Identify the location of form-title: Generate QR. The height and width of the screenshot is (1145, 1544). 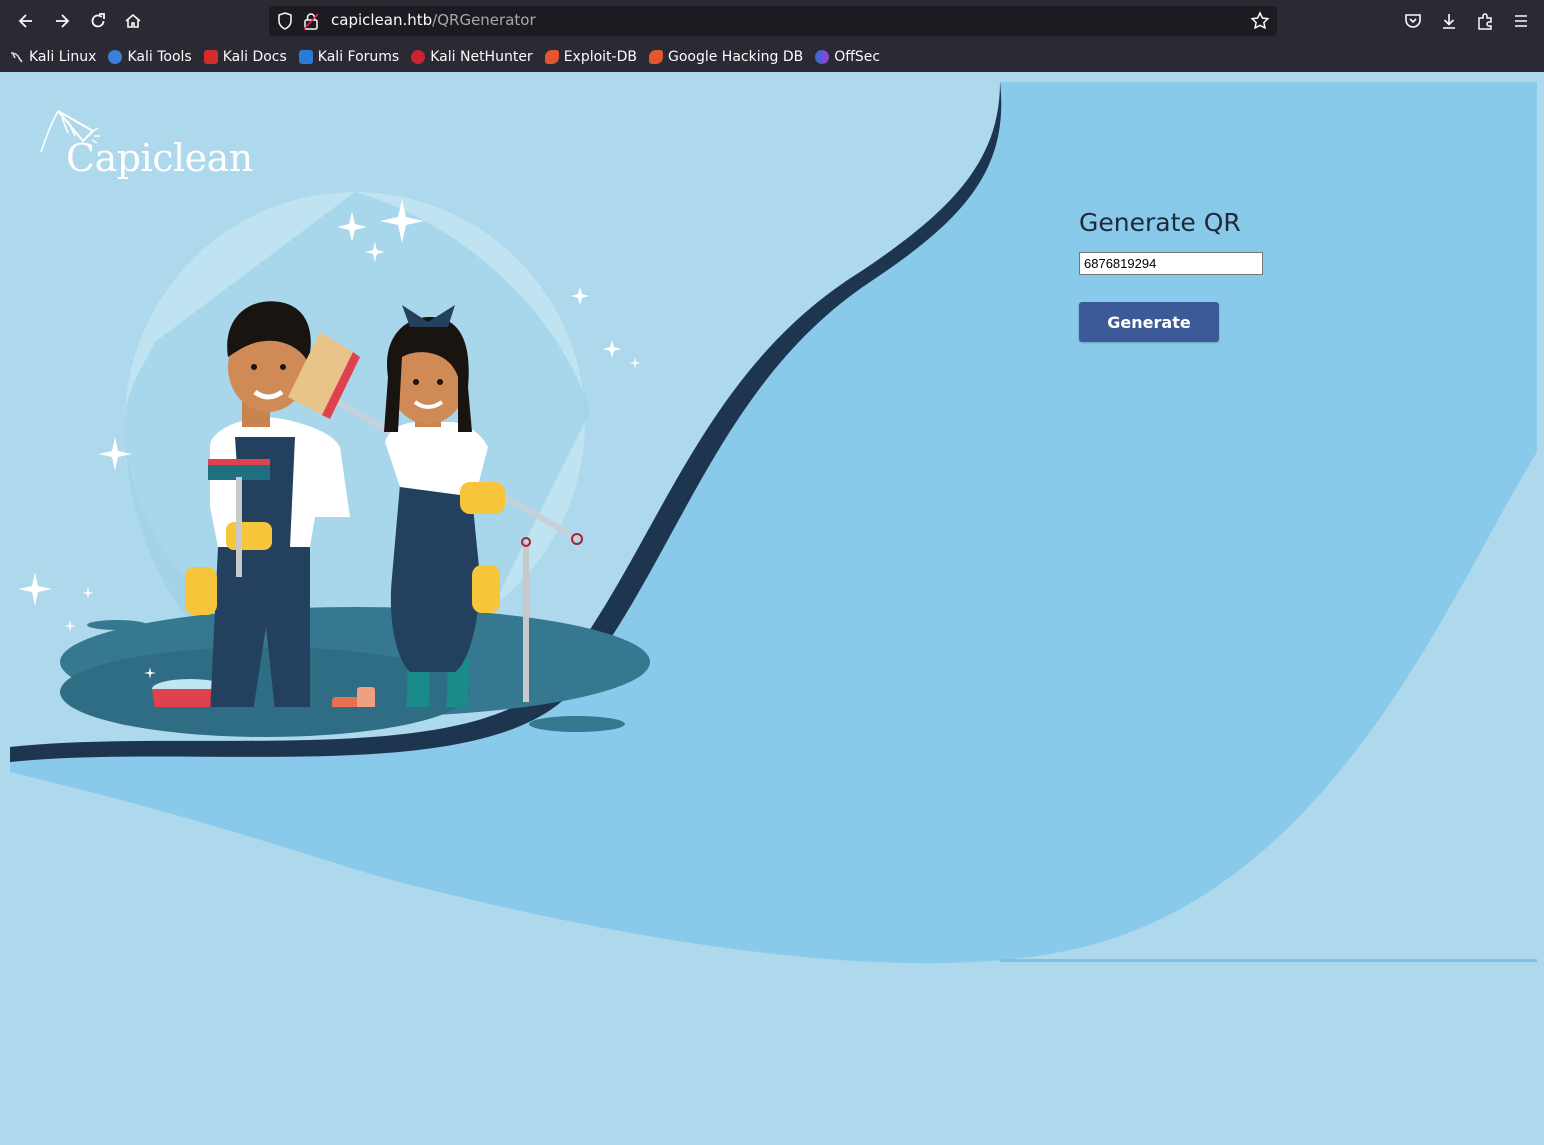
(1160, 222).